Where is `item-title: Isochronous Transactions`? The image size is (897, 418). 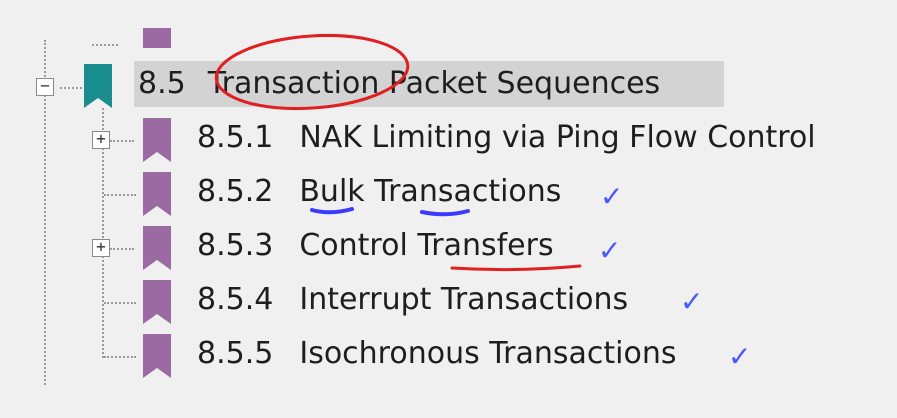 item-title: Isochronous Transactions is located at coordinates (488, 353).